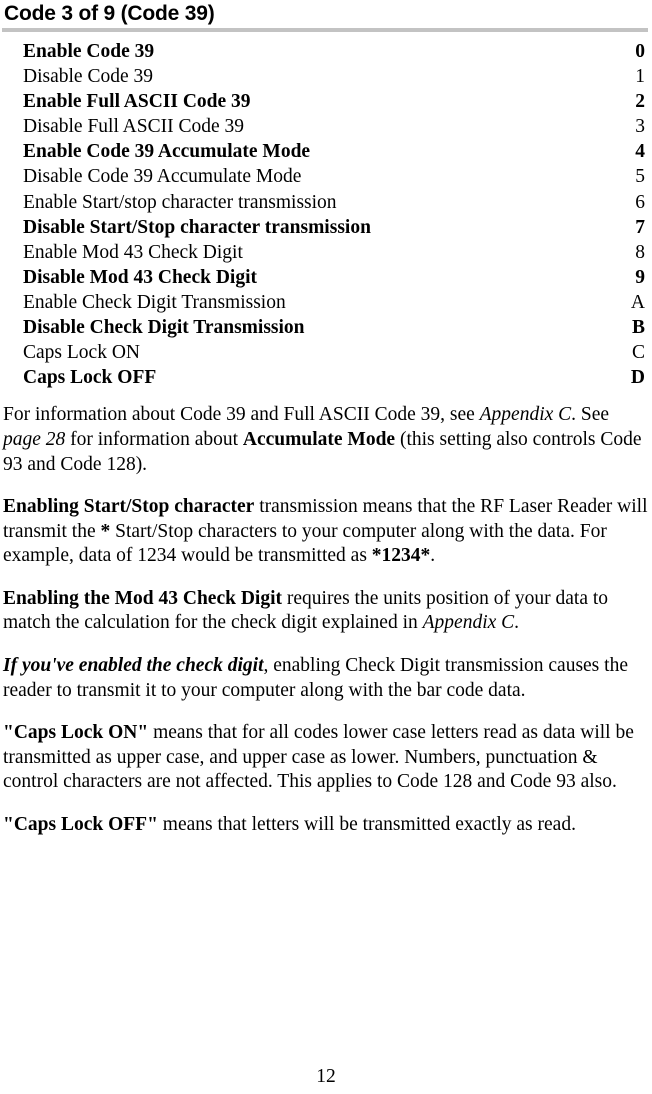 Image resolution: width=652 pixels, height=1094 pixels. What do you see at coordinates (326, 151) in the screenshot?
I see `option-row: Enable Code 39 Accumulate Mode 4` at bounding box center [326, 151].